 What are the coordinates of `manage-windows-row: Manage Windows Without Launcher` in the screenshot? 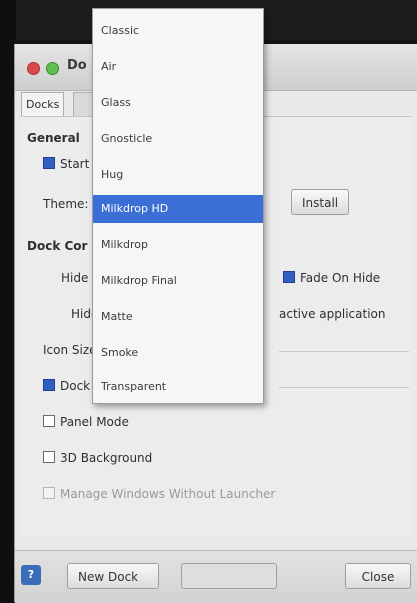 It's located at (159, 494).